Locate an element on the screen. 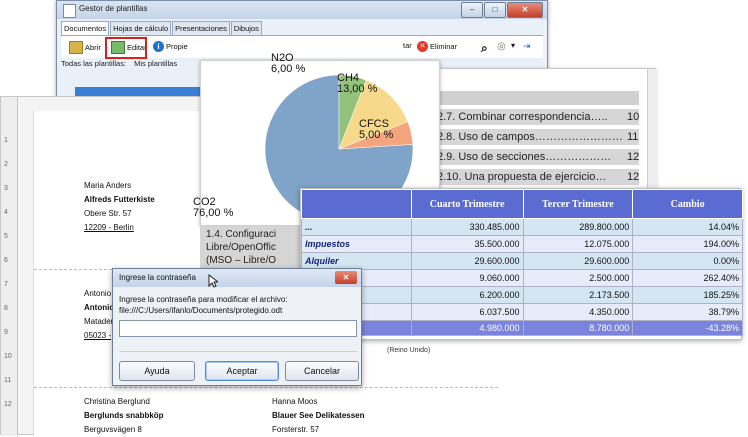 This screenshot has height=437, width=748. cancel-button: Cancelar is located at coordinates (322, 371).